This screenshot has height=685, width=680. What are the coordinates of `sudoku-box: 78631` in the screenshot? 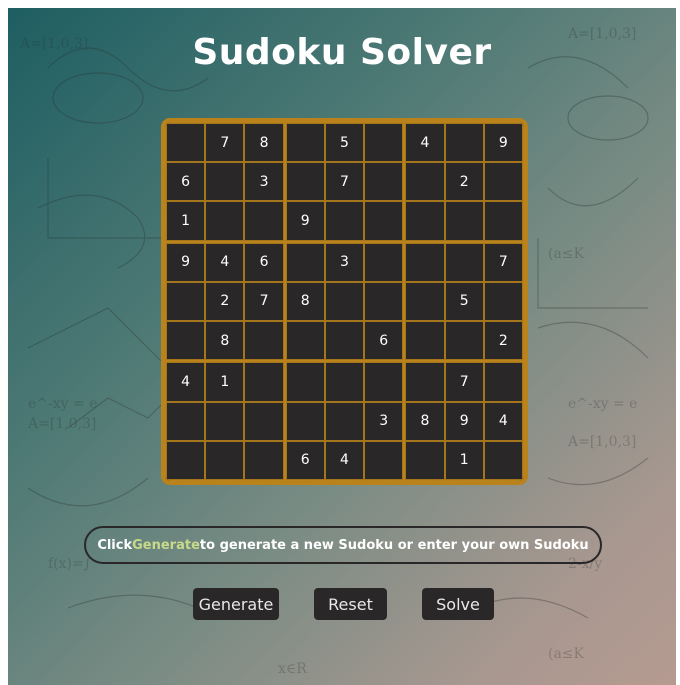 It's located at (225, 182).